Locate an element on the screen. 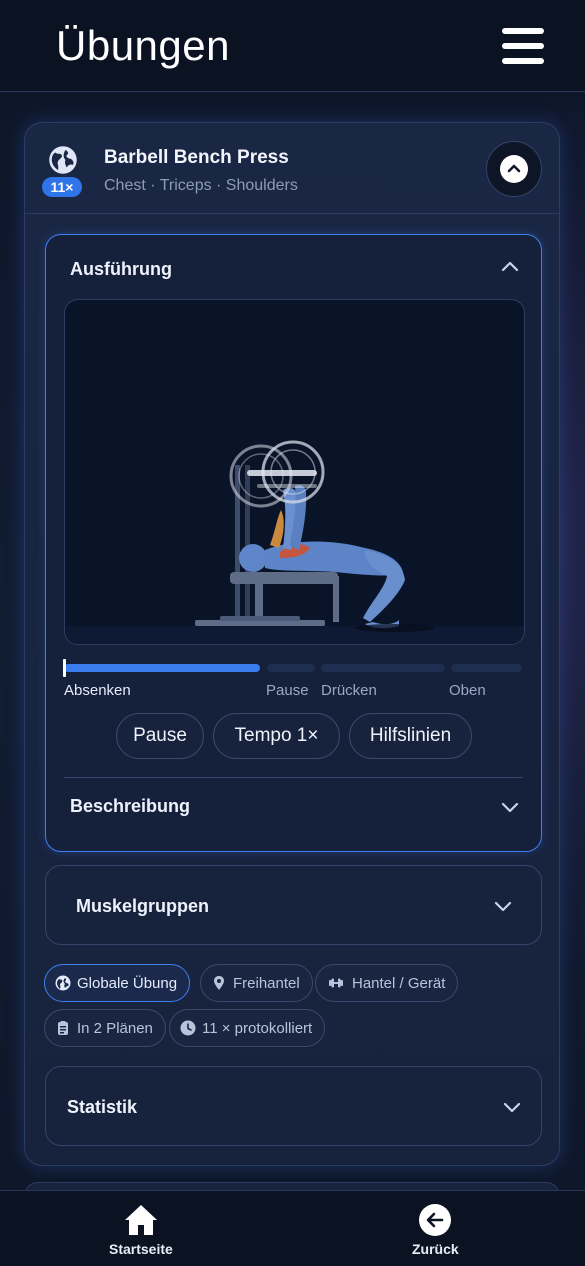  exercise-type-indicator is located at coordinates (63, 163).